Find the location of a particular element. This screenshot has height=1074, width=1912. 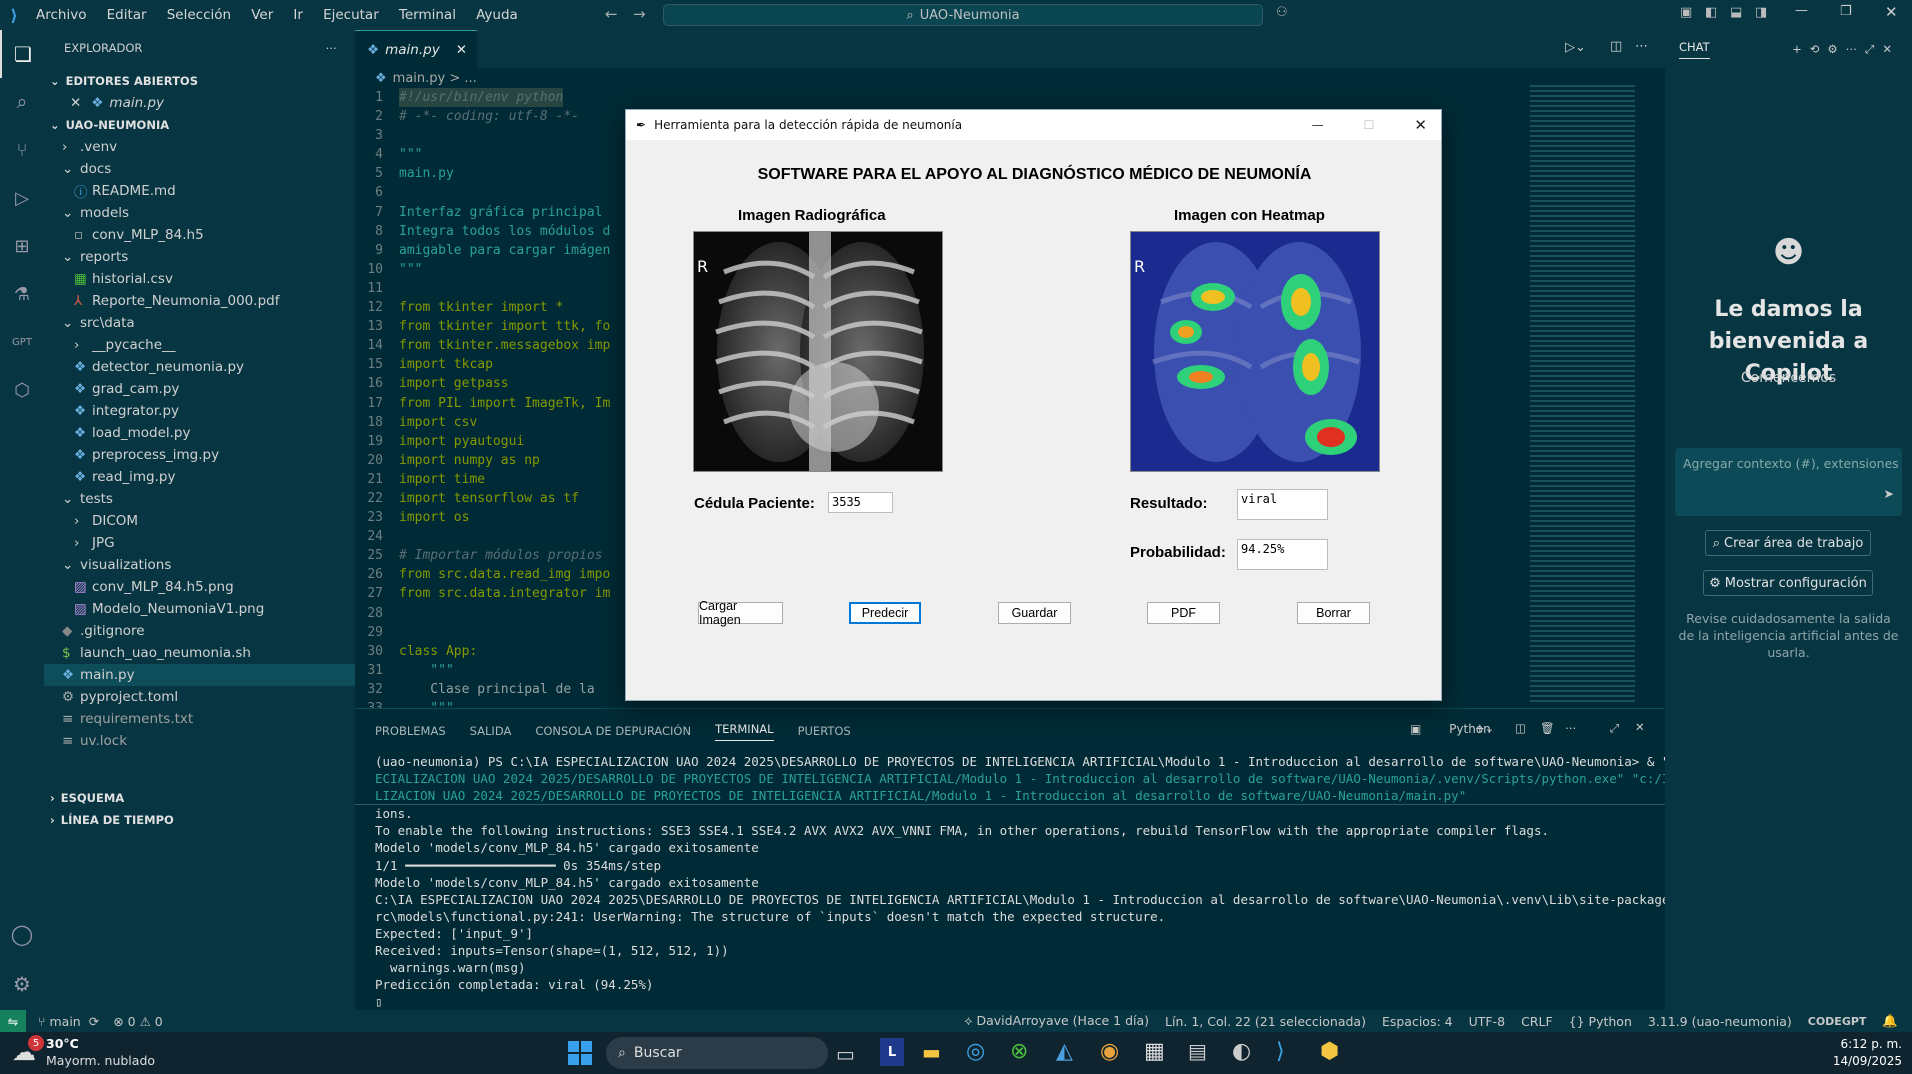

chat-input: Agregar contexto (#), extensiones (@ ➤ is located at coordinates (1788, 482).